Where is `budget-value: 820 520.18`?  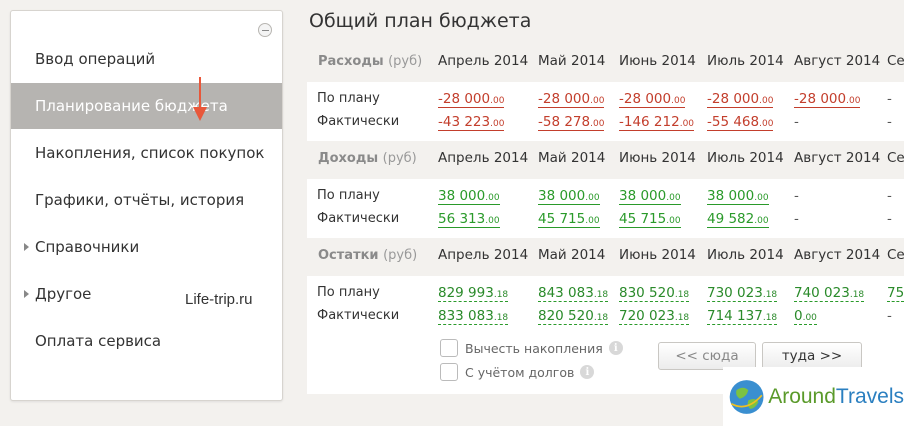 budget-value: 820 520.18 is located at coordinates (573, 316).